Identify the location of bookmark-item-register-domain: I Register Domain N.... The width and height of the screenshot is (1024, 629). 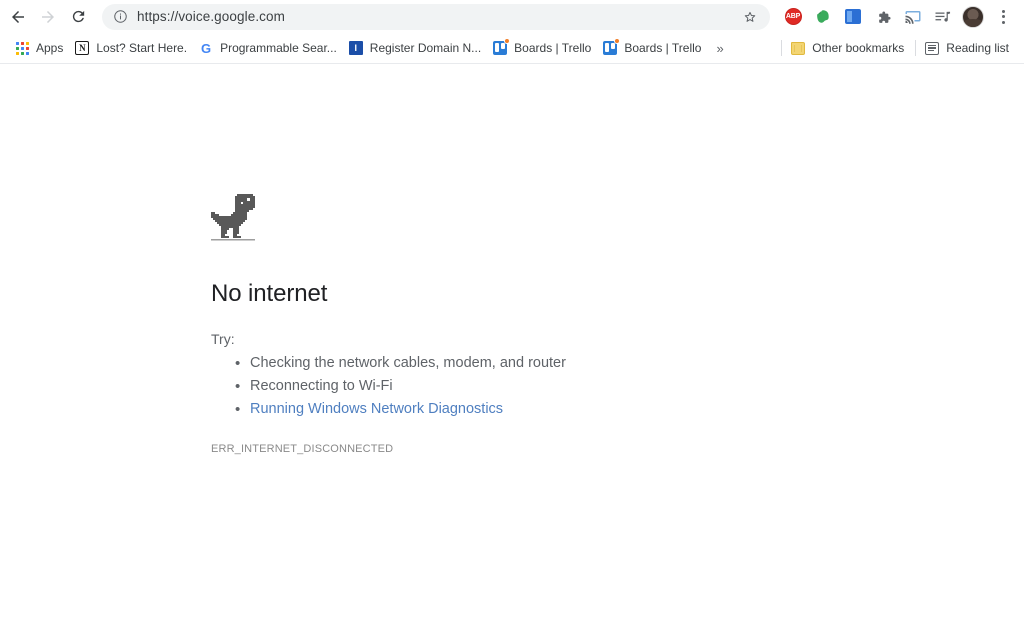
(416, 48).